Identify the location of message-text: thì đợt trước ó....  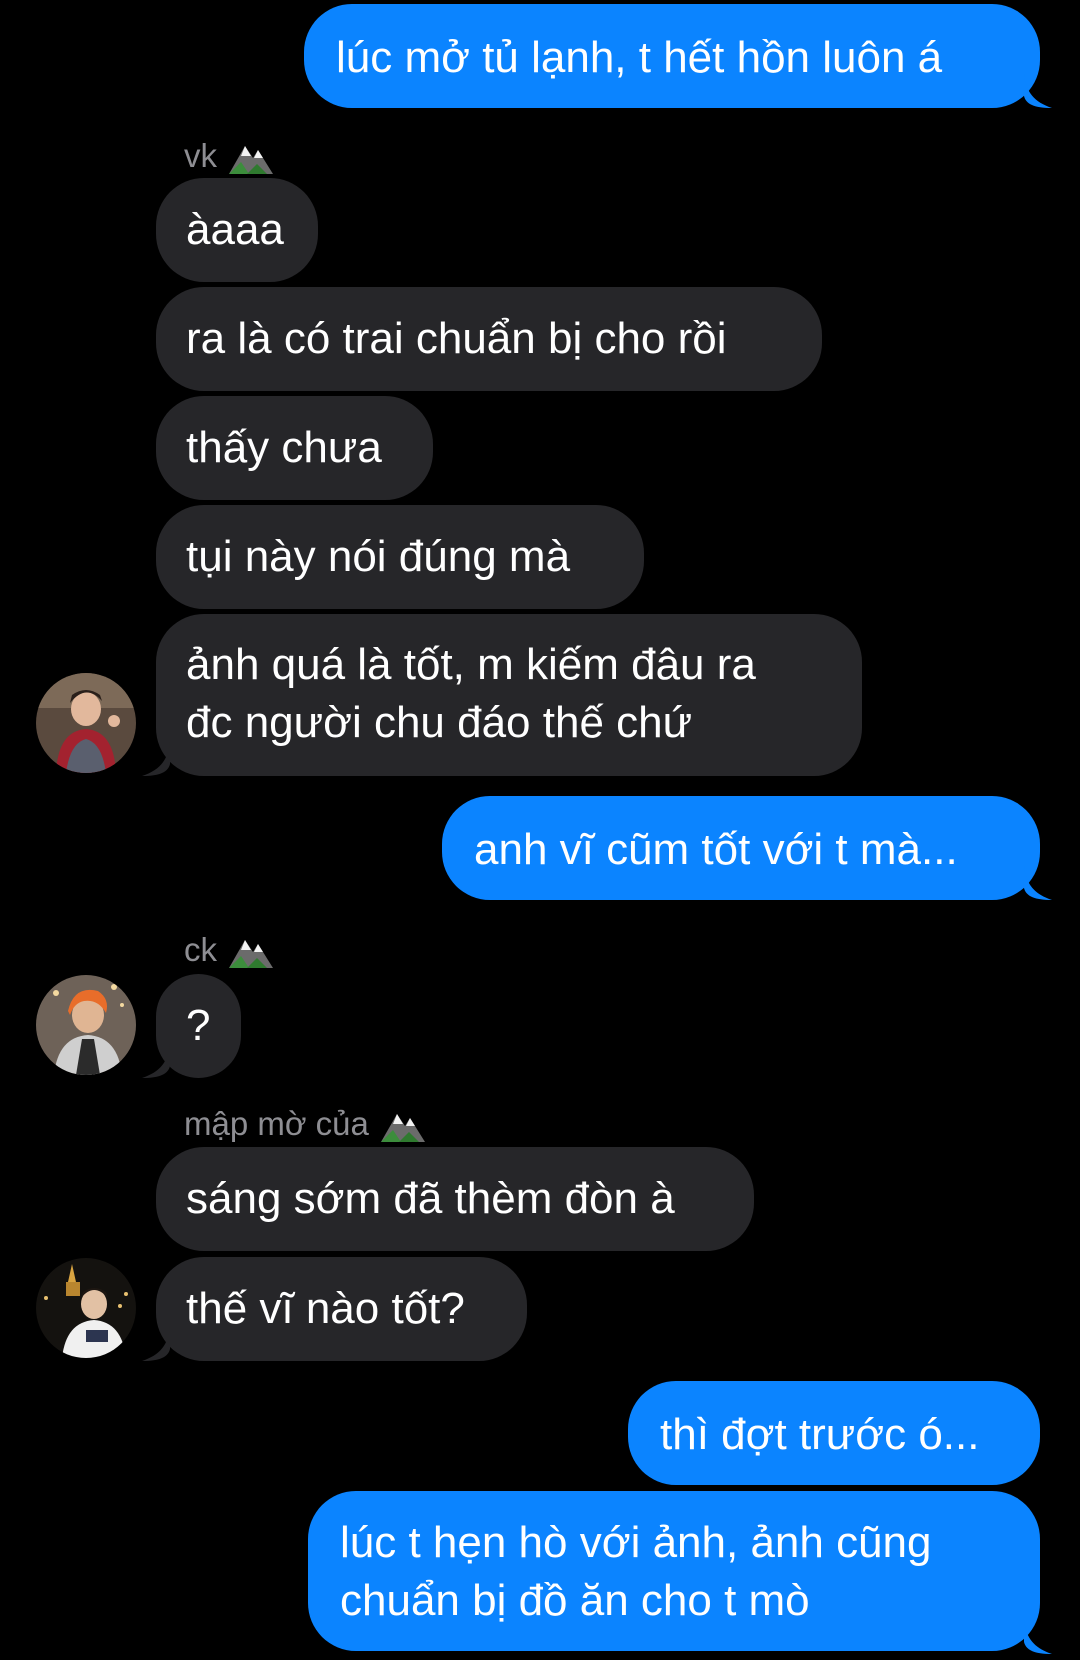
(820, 1434).